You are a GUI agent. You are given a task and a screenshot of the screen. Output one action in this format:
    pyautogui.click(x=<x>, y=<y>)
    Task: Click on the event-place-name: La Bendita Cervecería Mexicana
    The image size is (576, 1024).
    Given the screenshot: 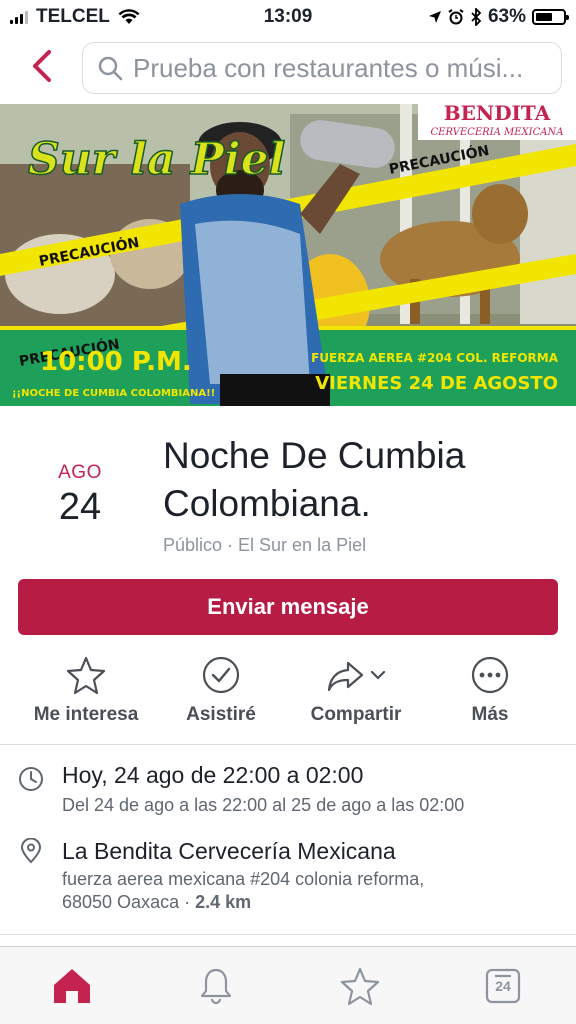 What is the action you would take?
    pyautogui.click(x=229, y=851)
    